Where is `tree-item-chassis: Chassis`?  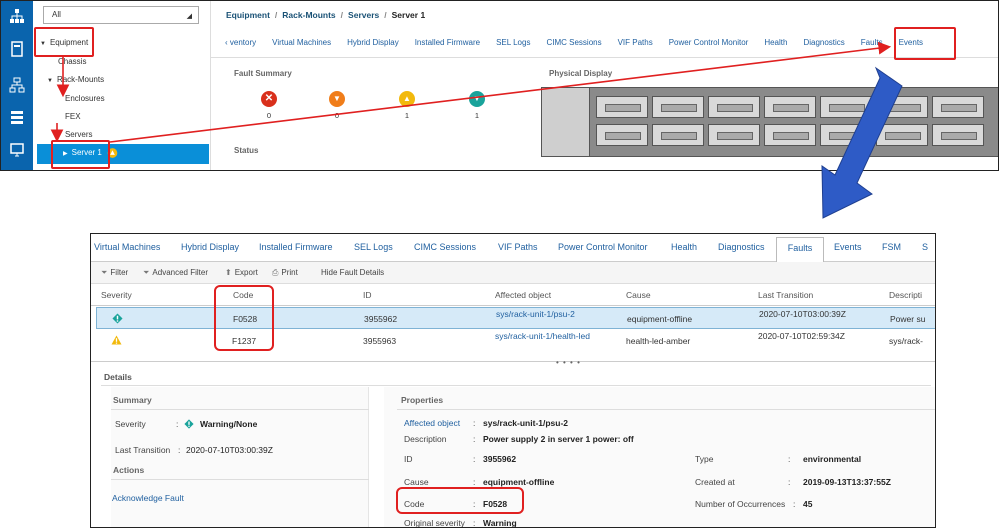
tree-item-chassis: Chassis is located at coordinates (72, 61).